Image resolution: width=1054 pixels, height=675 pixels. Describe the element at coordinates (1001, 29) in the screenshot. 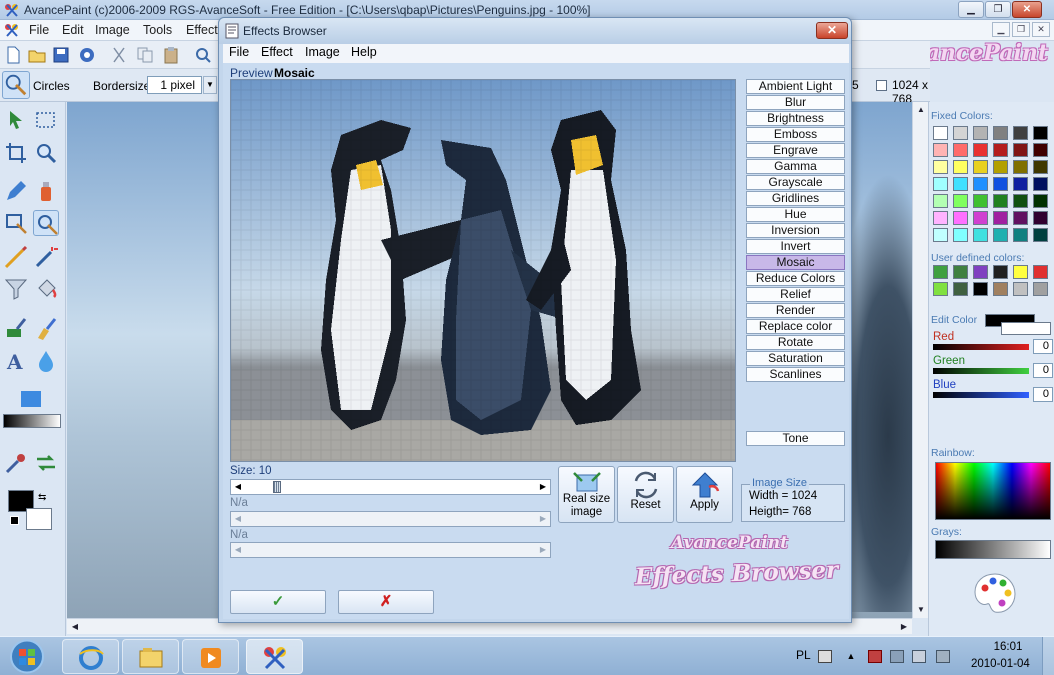

I see `doc-minimize-button: ▁` at that location.